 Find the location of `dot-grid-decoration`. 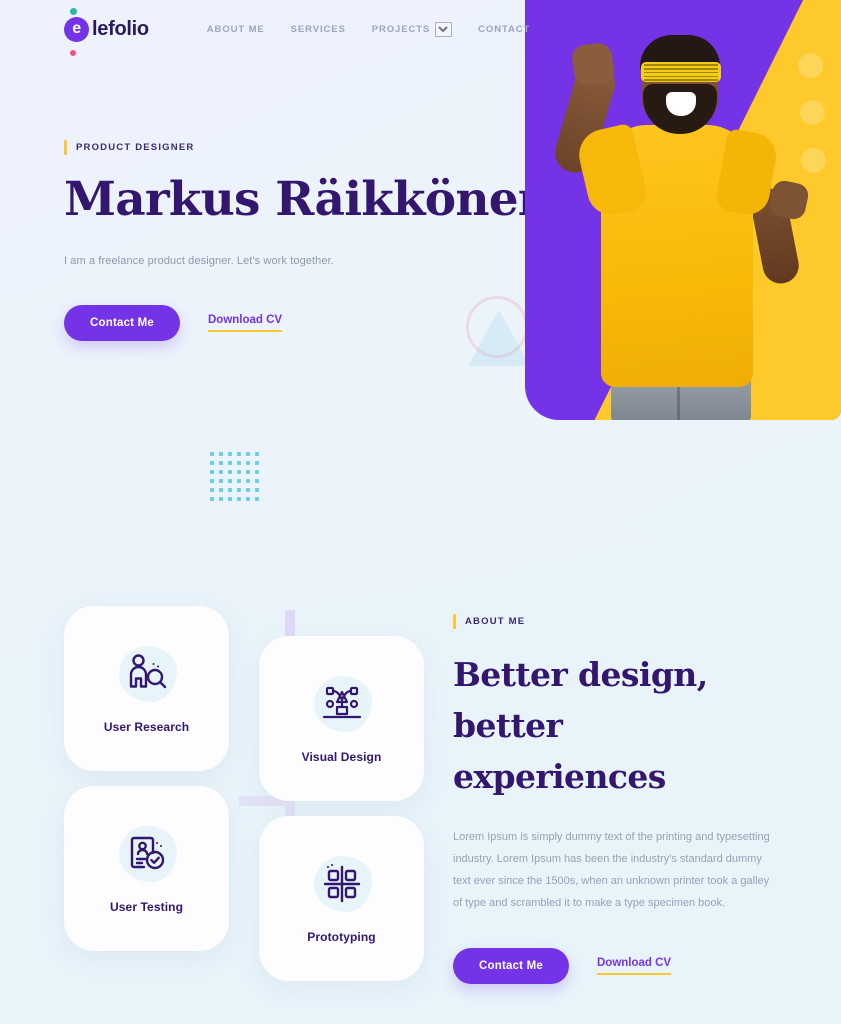

dot-grid-decoration is located at coordinates (237, 479).